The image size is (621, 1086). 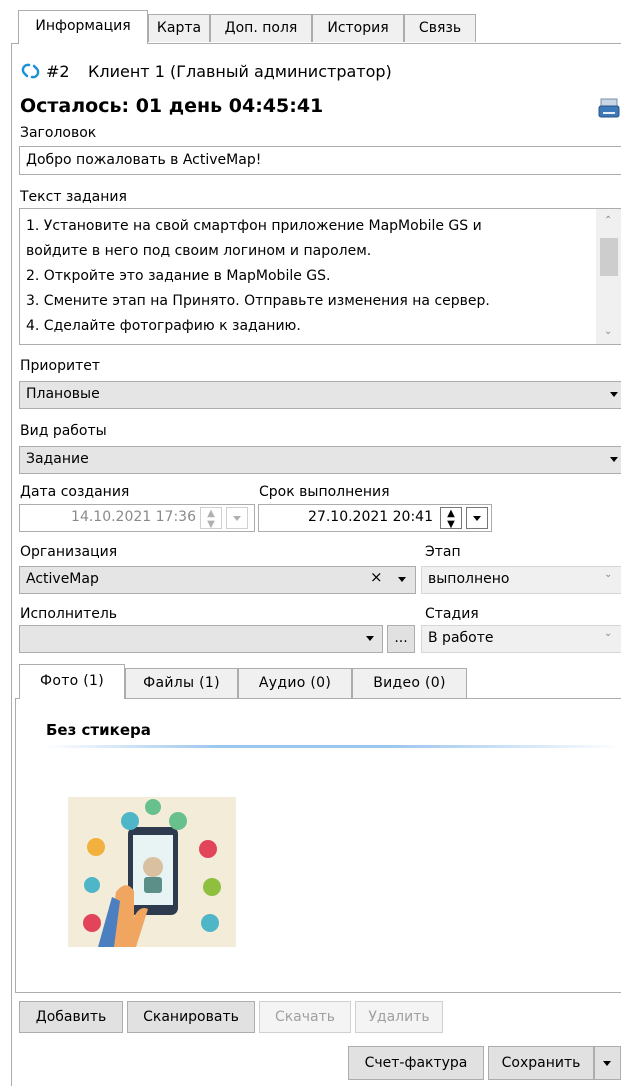 I want to click on deadline-label: Срок выполнения, so click(x=324, y=492).